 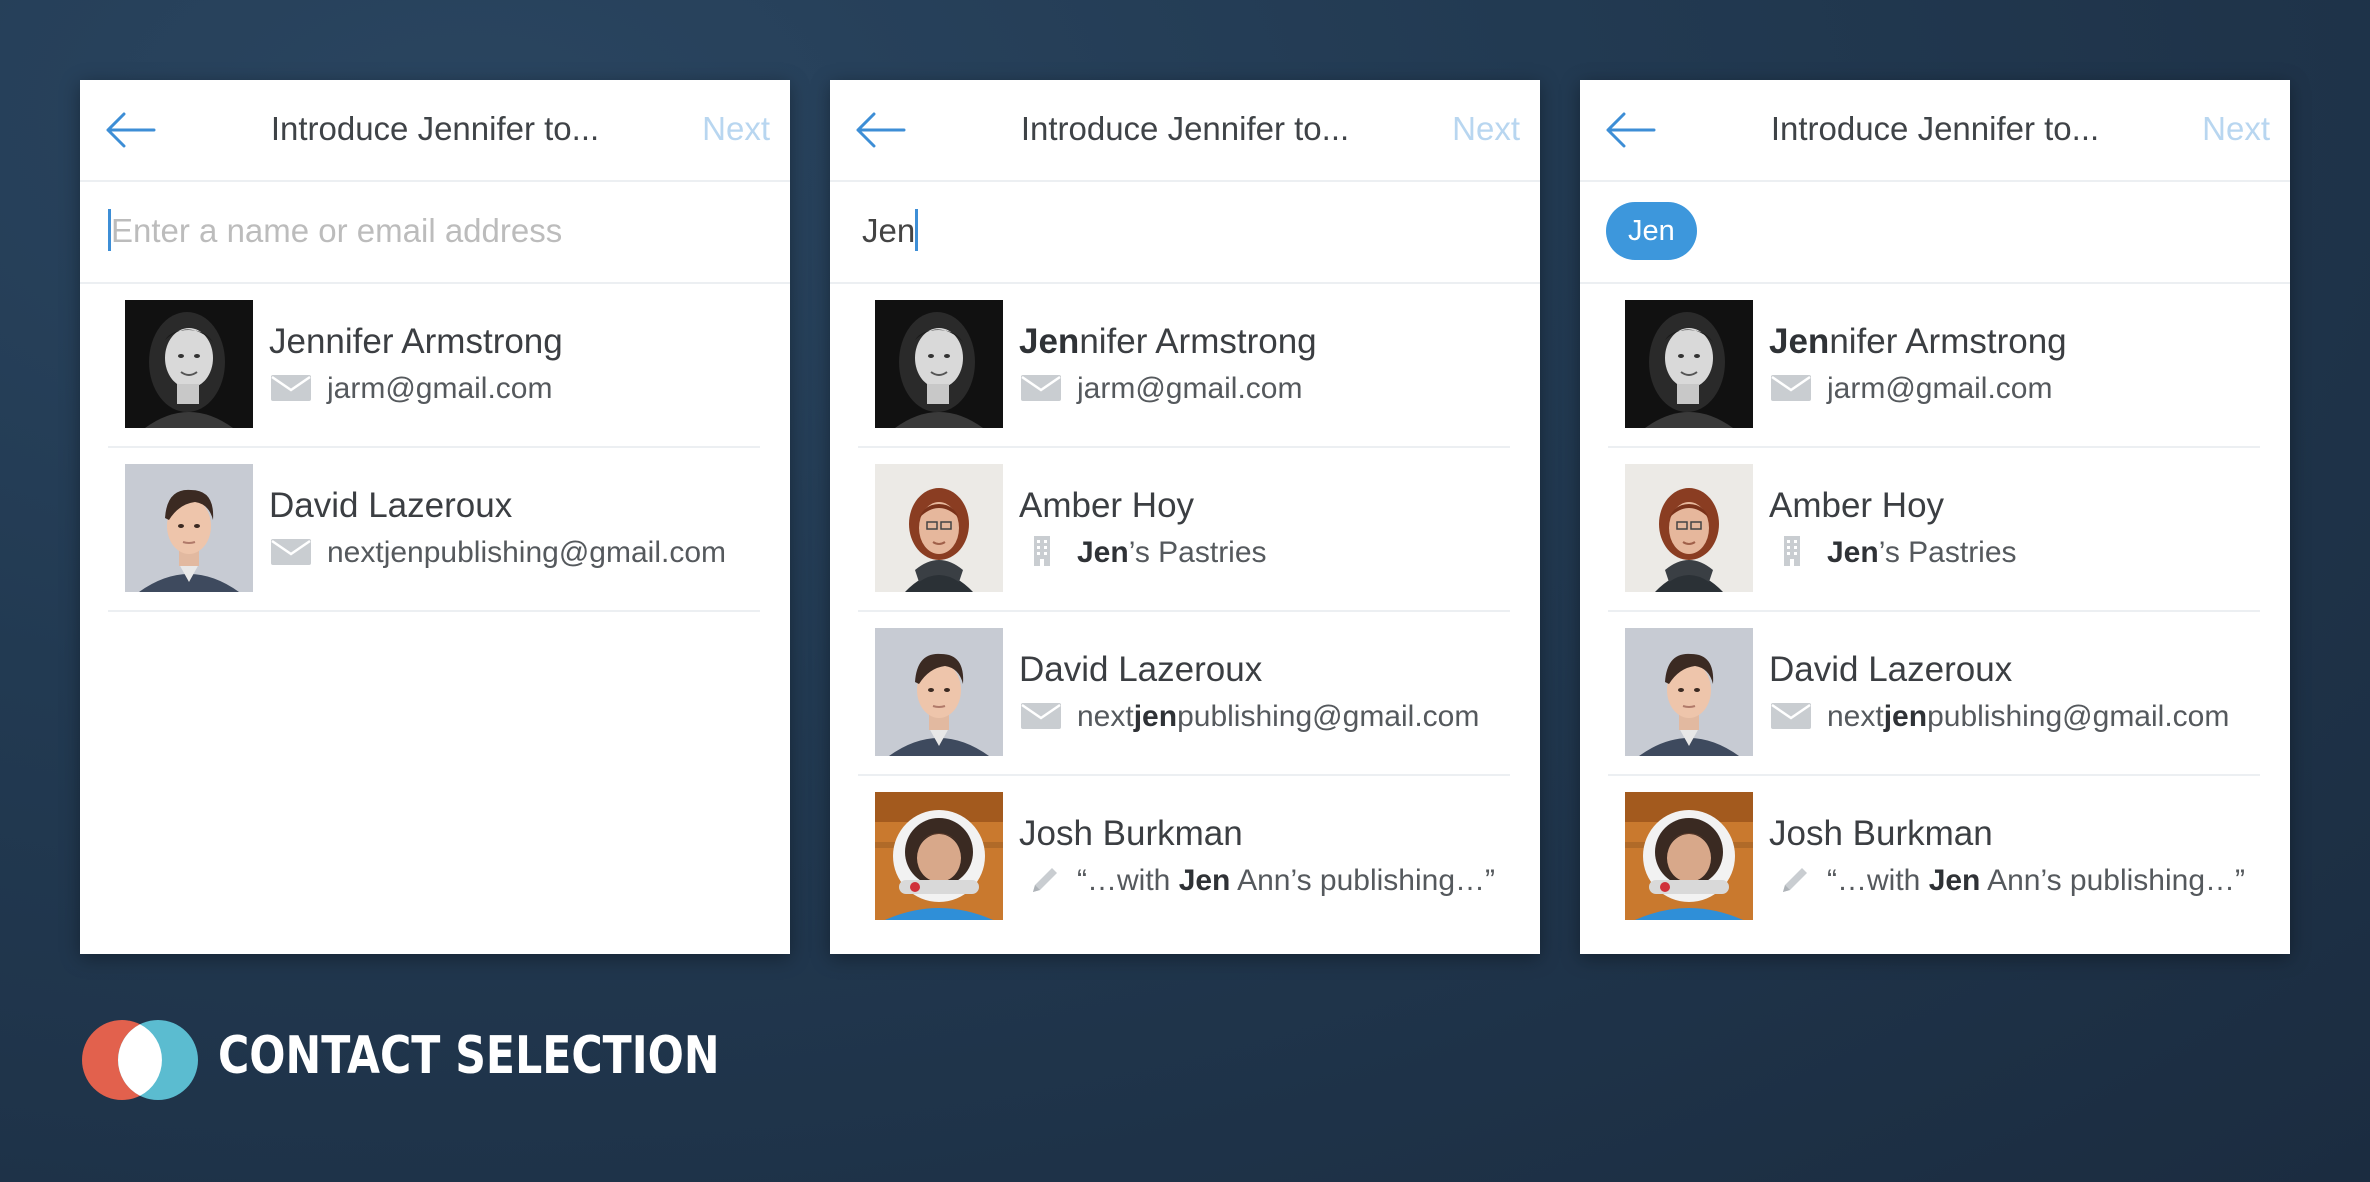 I want to click on overlapping-circles-logo-icon, so click(x=140, y=1060).